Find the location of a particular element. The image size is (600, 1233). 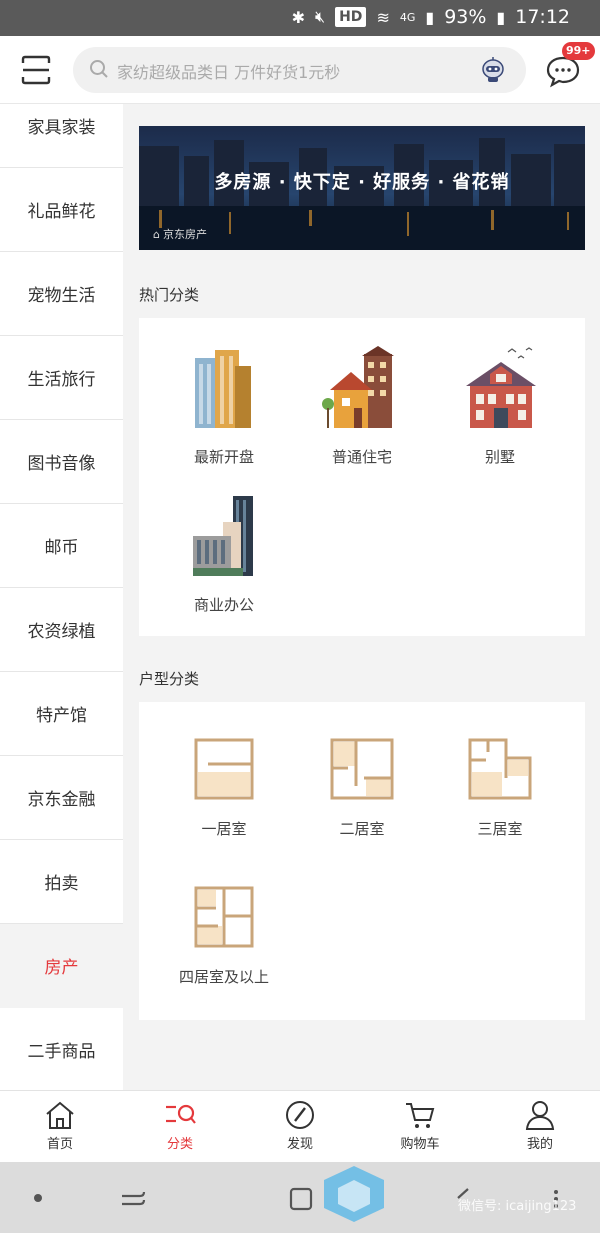

category-commercial-office: 商业办公 is located at coordinates (224, 553).